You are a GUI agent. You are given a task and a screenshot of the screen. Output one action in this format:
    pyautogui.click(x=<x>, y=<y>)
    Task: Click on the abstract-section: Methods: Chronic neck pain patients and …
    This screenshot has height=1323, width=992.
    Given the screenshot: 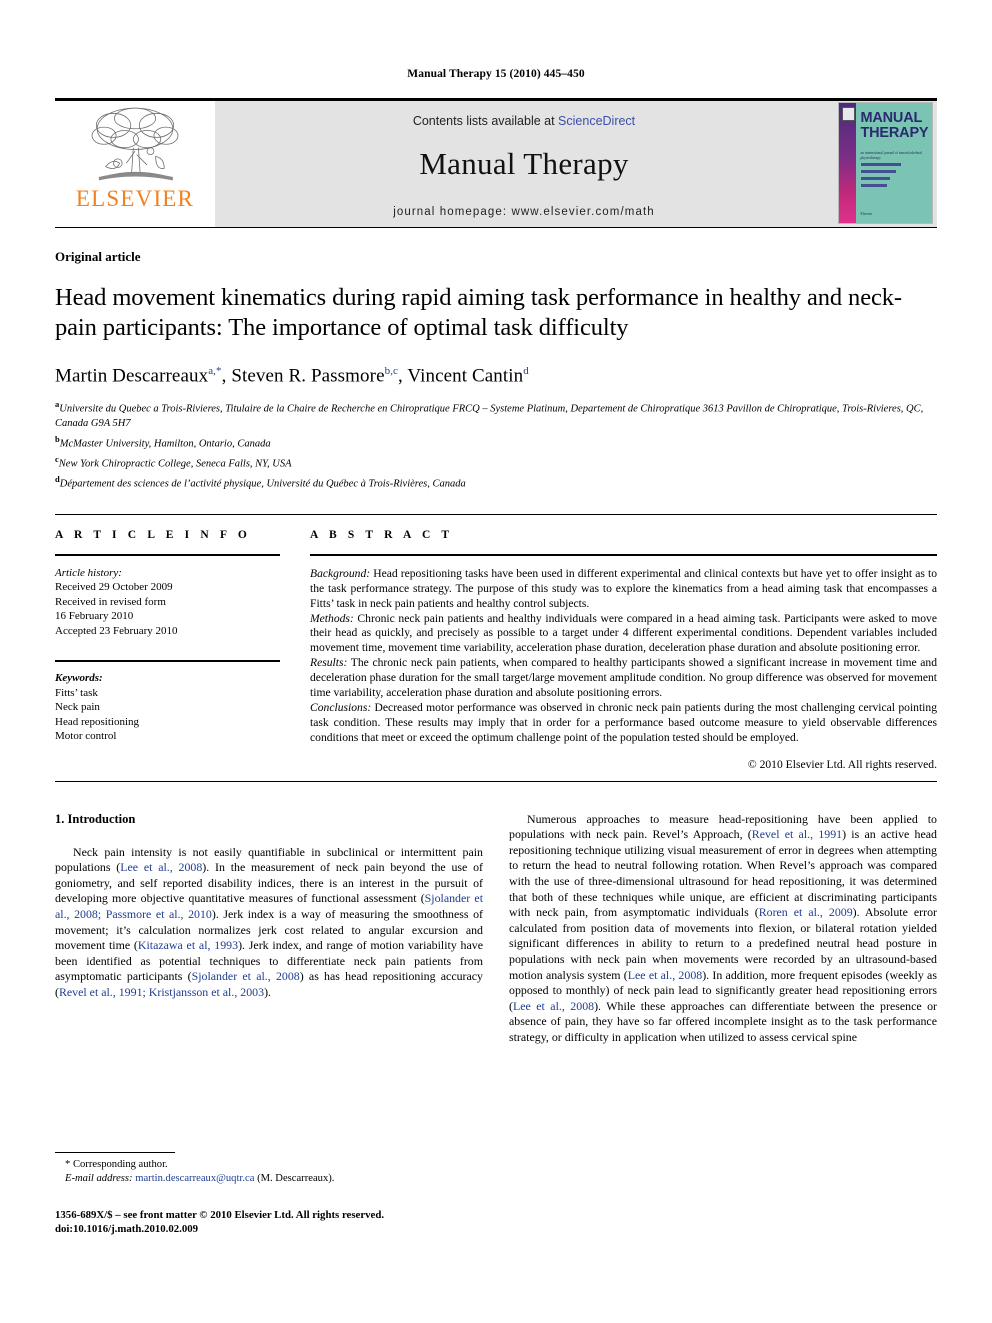 What is the action you would take?
    pyautogui.click(x=623, y=634)
    